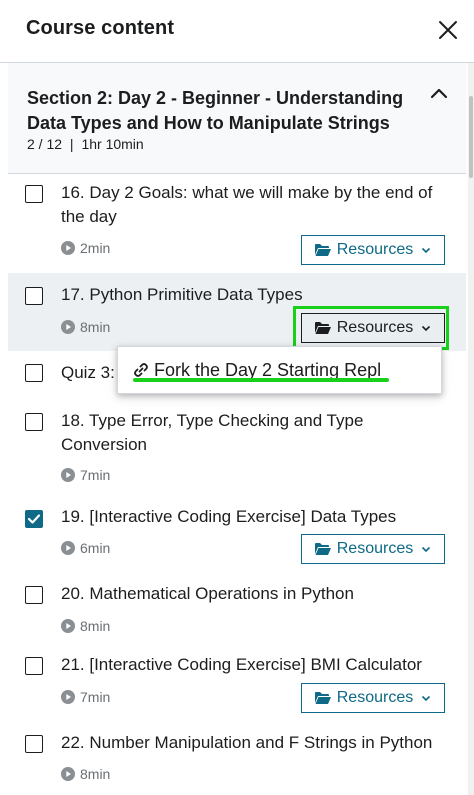 The width and height of the screenshot is (474, 795). I want to click on resources-button-open: Resources, so click(373, 328).